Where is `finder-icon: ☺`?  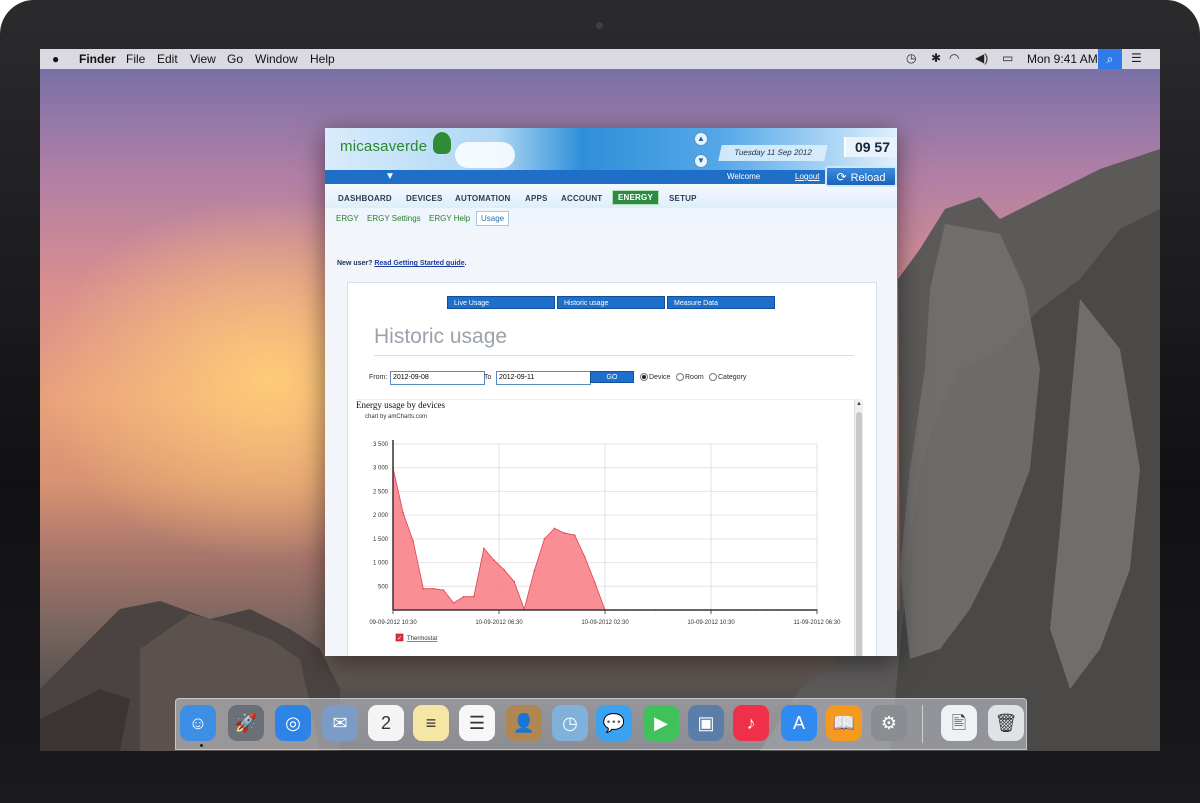
finder-icon: ☺ is located at coordinates (198, 723).